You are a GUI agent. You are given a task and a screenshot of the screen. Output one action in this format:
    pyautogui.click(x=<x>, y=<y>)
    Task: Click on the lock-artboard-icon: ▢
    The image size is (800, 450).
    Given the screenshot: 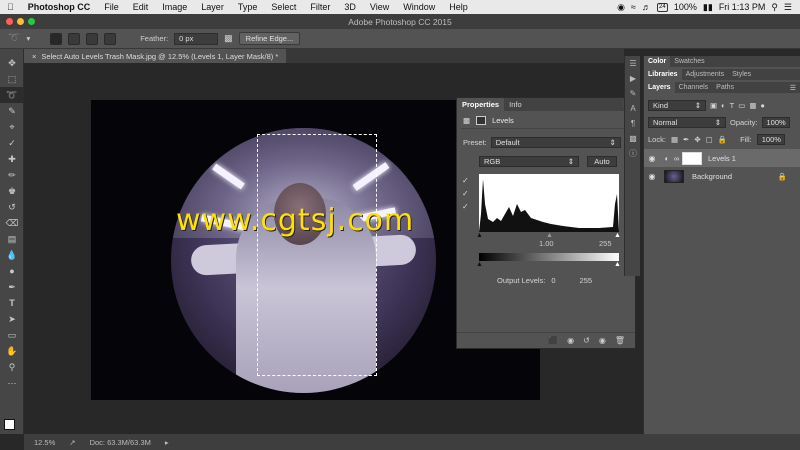 What is the action you would take?
    pyautogui.click(x=709, y=139)
    